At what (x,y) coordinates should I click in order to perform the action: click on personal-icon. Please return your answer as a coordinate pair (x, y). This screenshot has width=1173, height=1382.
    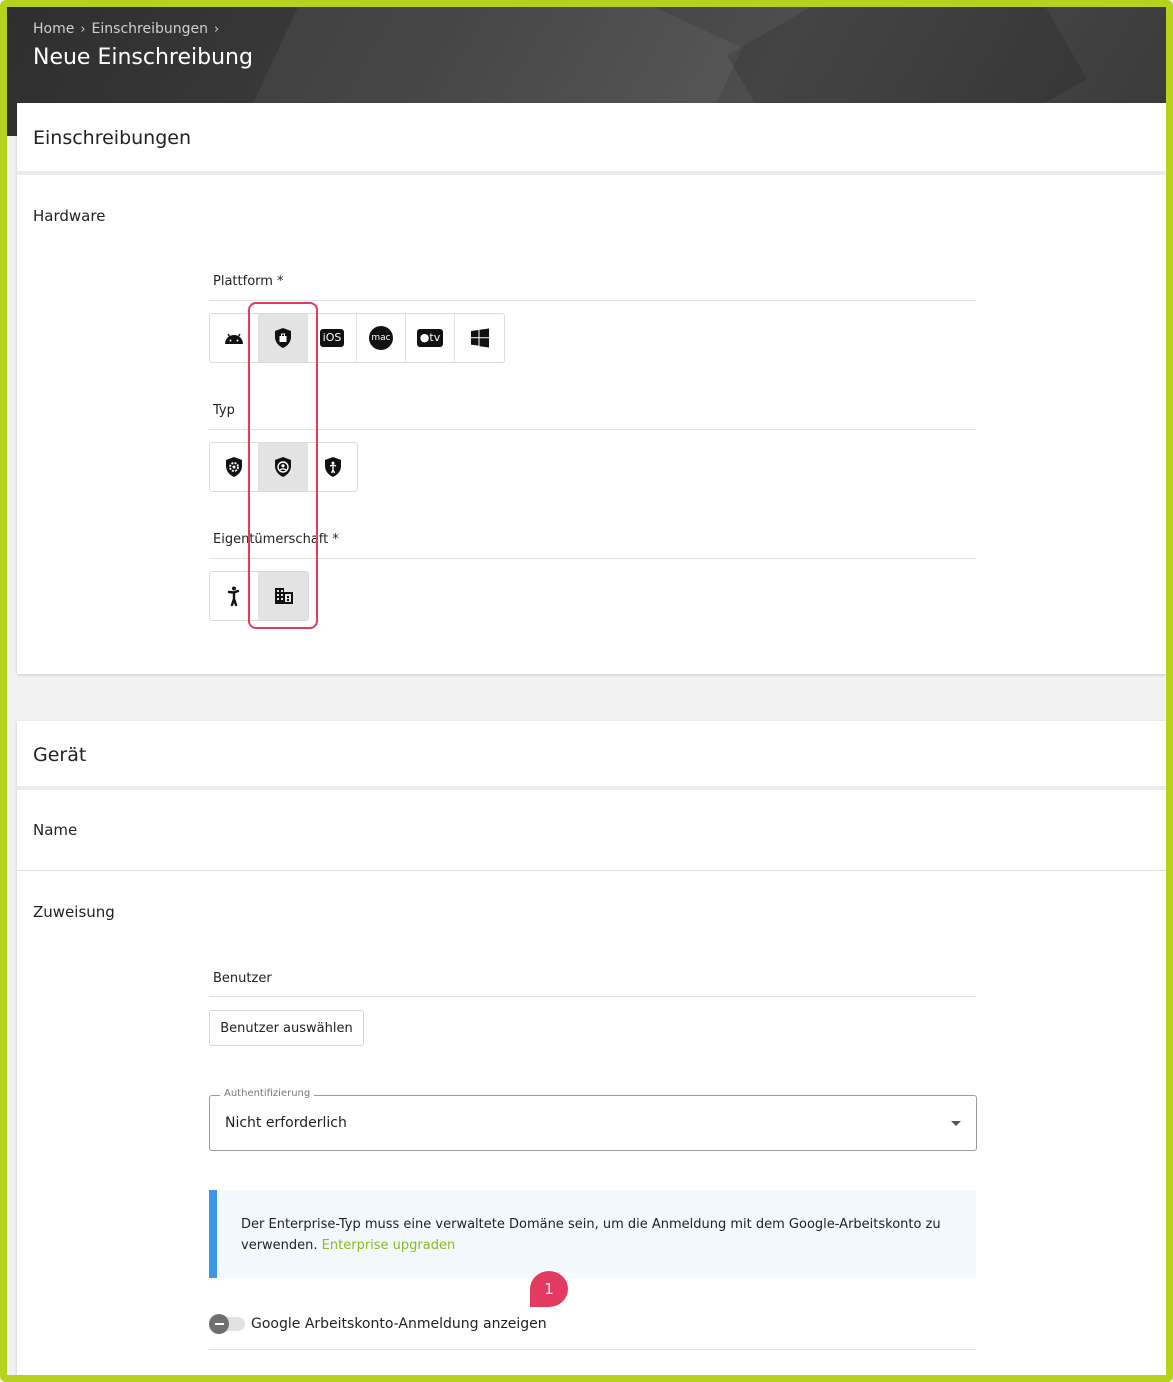
    Looking at the image, I should click on (233, 596).